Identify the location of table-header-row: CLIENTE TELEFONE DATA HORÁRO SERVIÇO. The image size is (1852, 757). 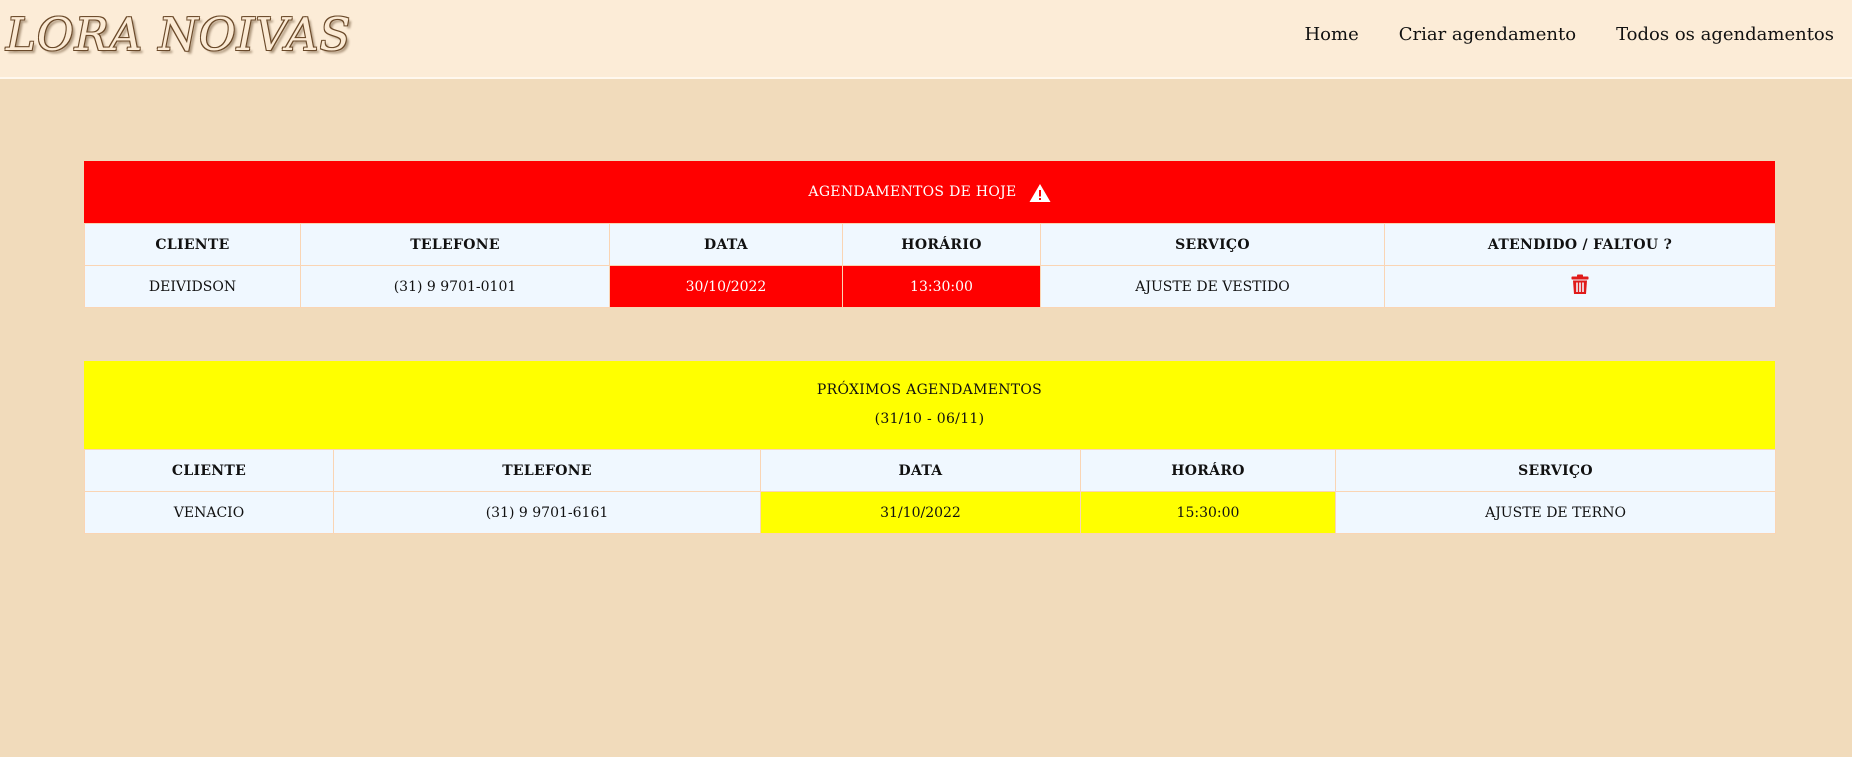
(930, 470).